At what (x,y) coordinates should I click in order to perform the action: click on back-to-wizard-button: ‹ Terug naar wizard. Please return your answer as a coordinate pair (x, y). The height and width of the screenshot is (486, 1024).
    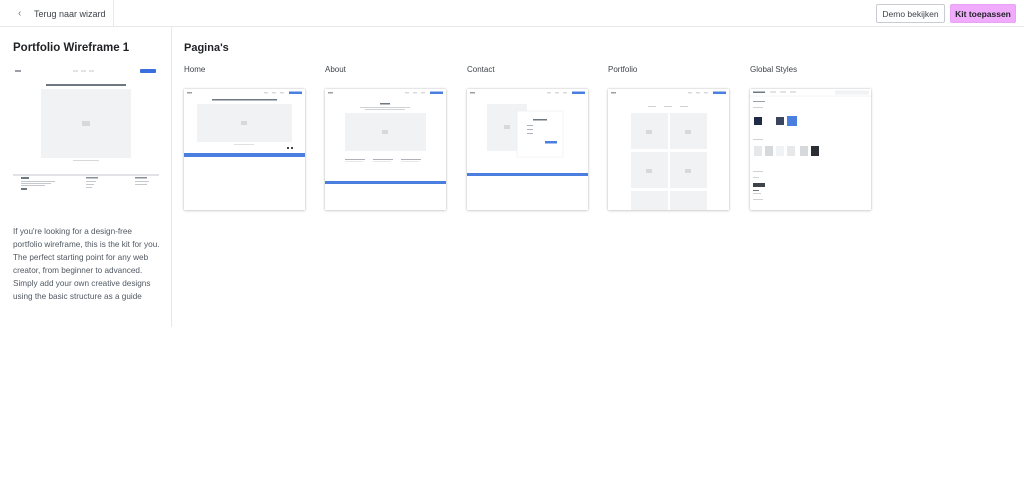
    Looking at the image, I should click on (57, 13).